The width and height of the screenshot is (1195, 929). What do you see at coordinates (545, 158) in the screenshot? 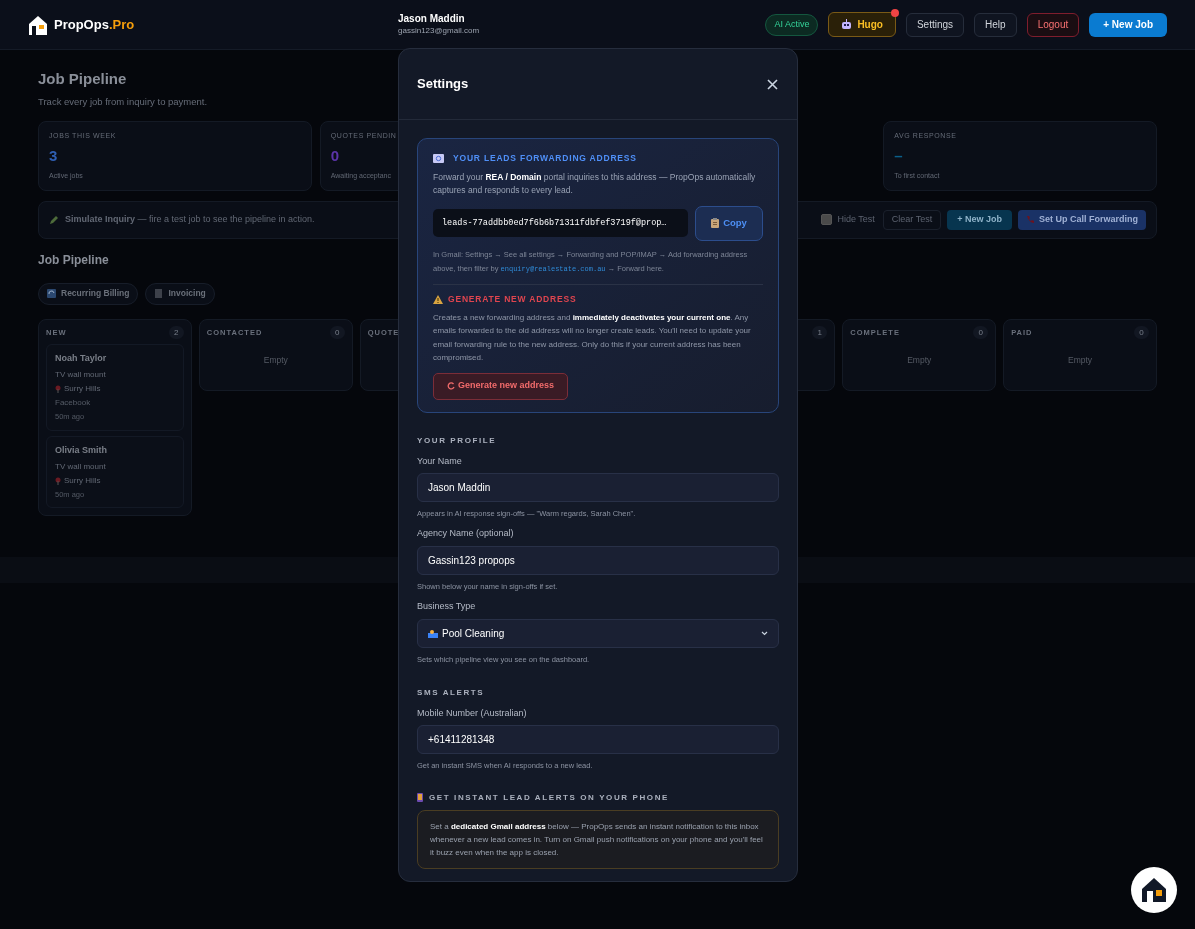
I see `panel-heading: YOUR LEADS FORWARDING ADDRESS` at bounding box center [545, 158].